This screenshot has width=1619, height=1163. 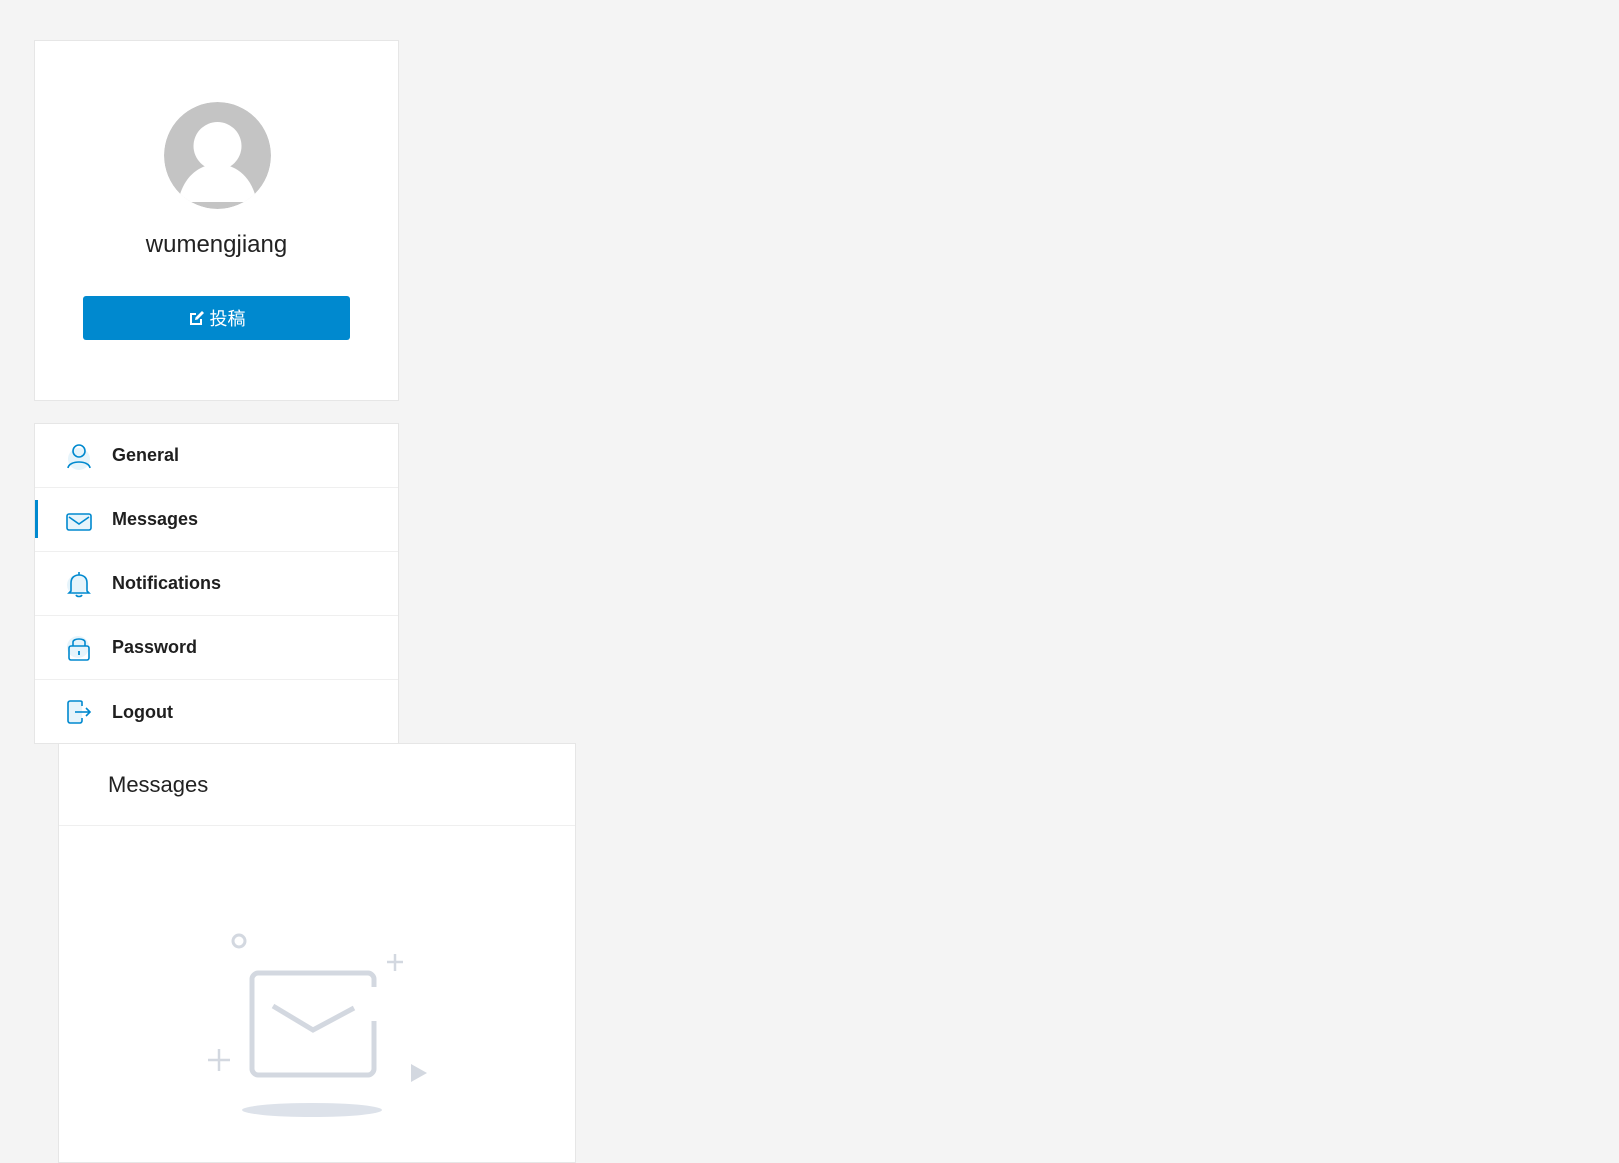 What do you see at coordinates (227, 319) in the screenshot?
I see `post-button-label: 投稿` at bounding box center [227, 319].